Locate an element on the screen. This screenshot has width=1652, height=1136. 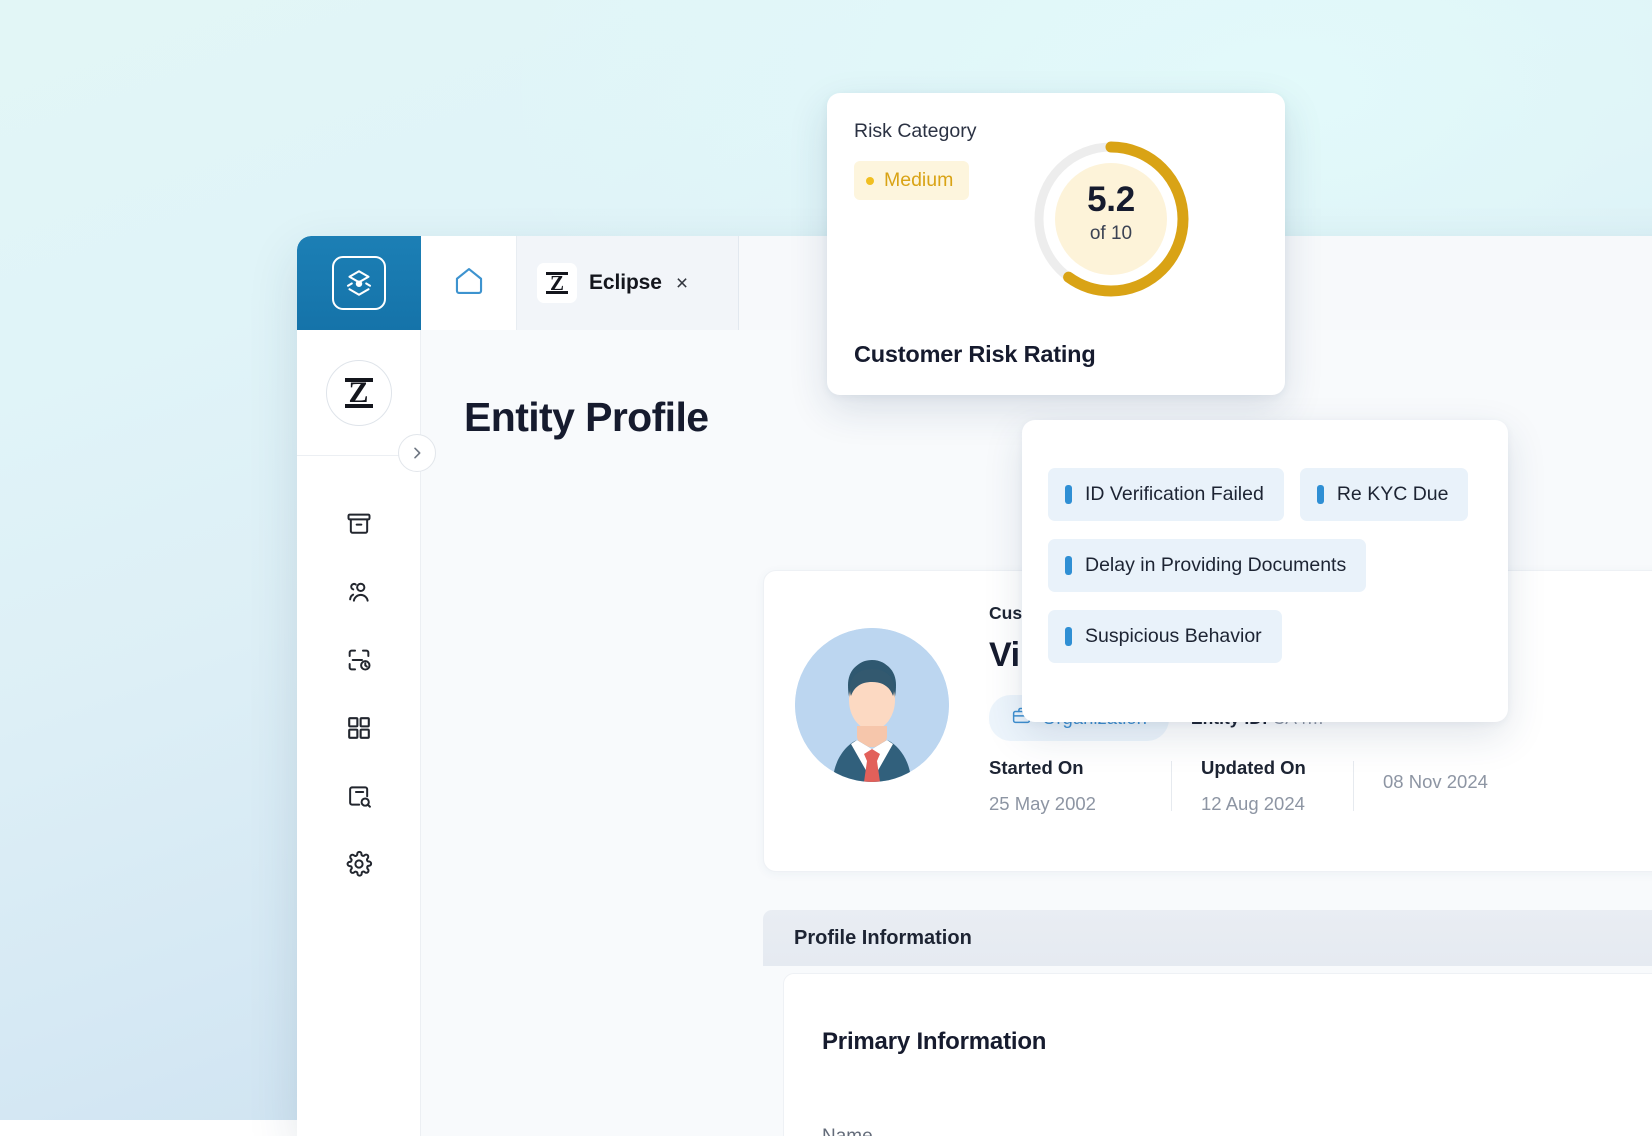
field-label: Name is located at coordinates (1090, 1131).